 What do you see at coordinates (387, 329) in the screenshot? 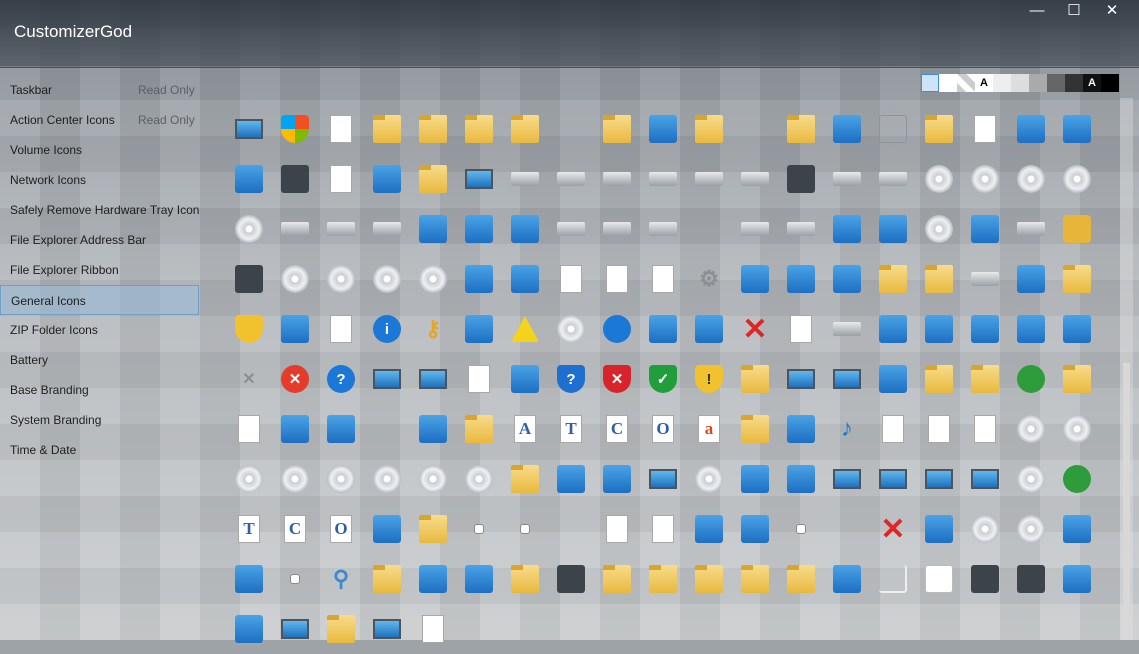
I see `icon-cell: i` at bounding box center [387, 329].